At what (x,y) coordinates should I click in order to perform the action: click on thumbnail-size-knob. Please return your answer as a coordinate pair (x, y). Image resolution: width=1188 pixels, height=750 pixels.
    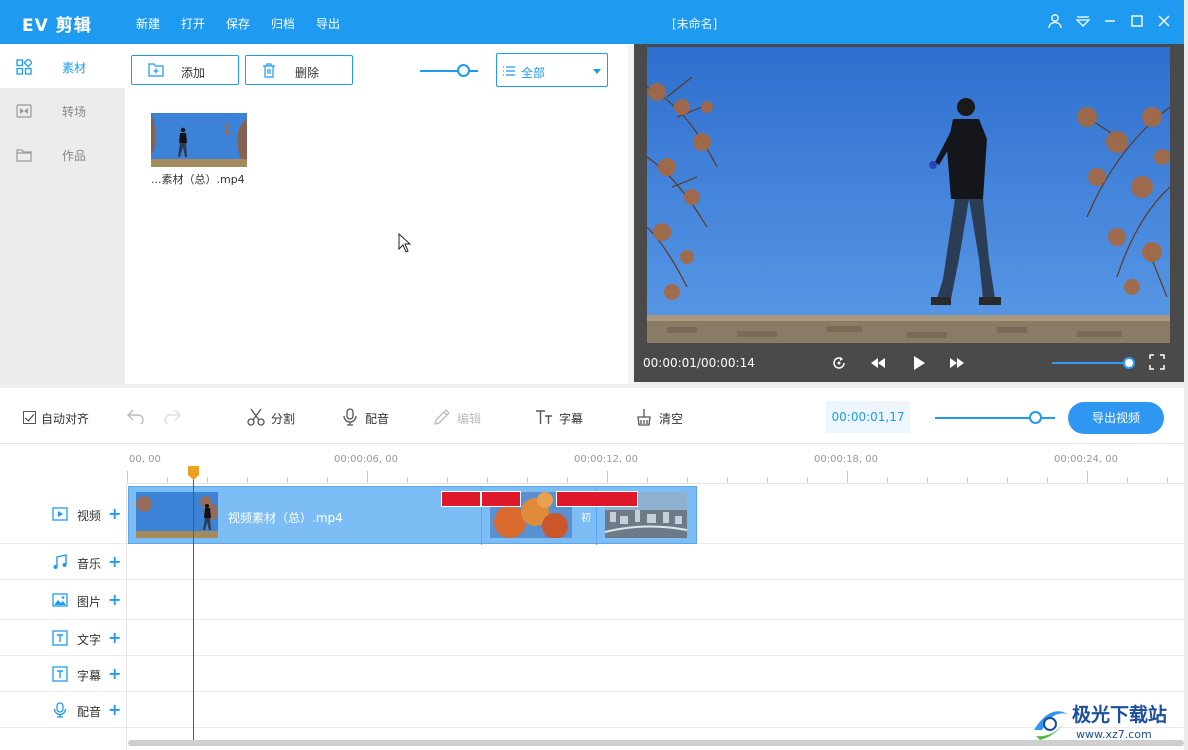
    Looking at the image, I should click on (463, 70).